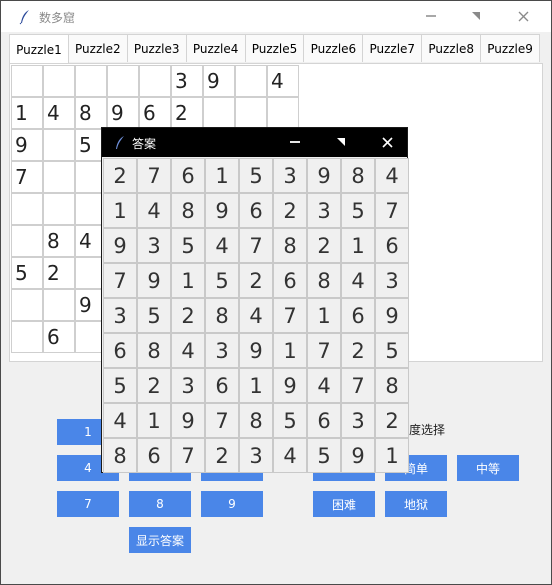 This screenshot has height=585, width=552. I want to click on minimize-button, so click(431, 16).